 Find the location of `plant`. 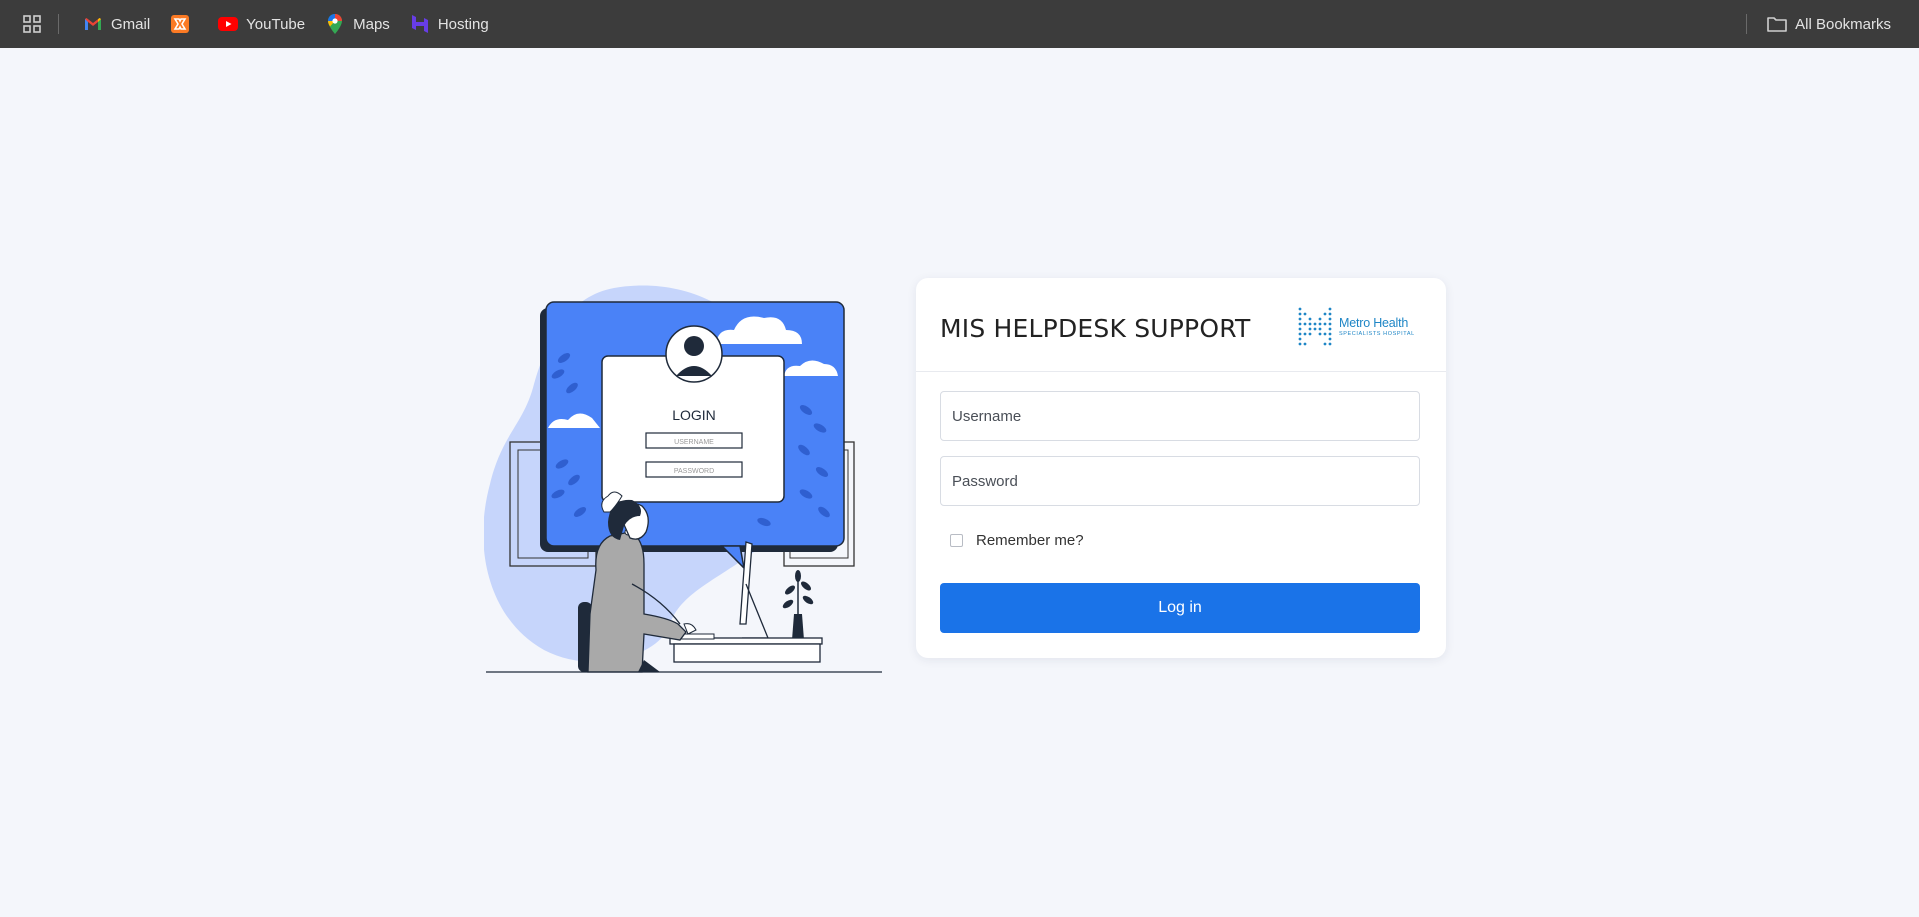

plant is located at coordinates (798, 605).